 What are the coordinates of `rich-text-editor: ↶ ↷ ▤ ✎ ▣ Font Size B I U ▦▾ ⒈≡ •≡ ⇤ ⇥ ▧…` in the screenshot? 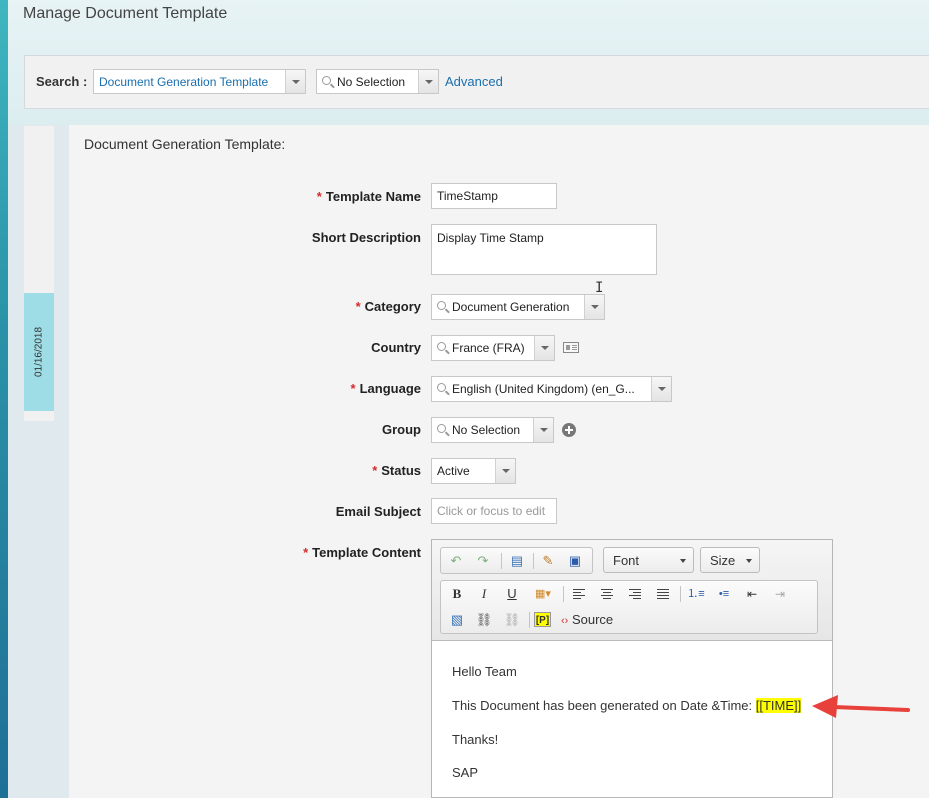 It's located at (632, 668).